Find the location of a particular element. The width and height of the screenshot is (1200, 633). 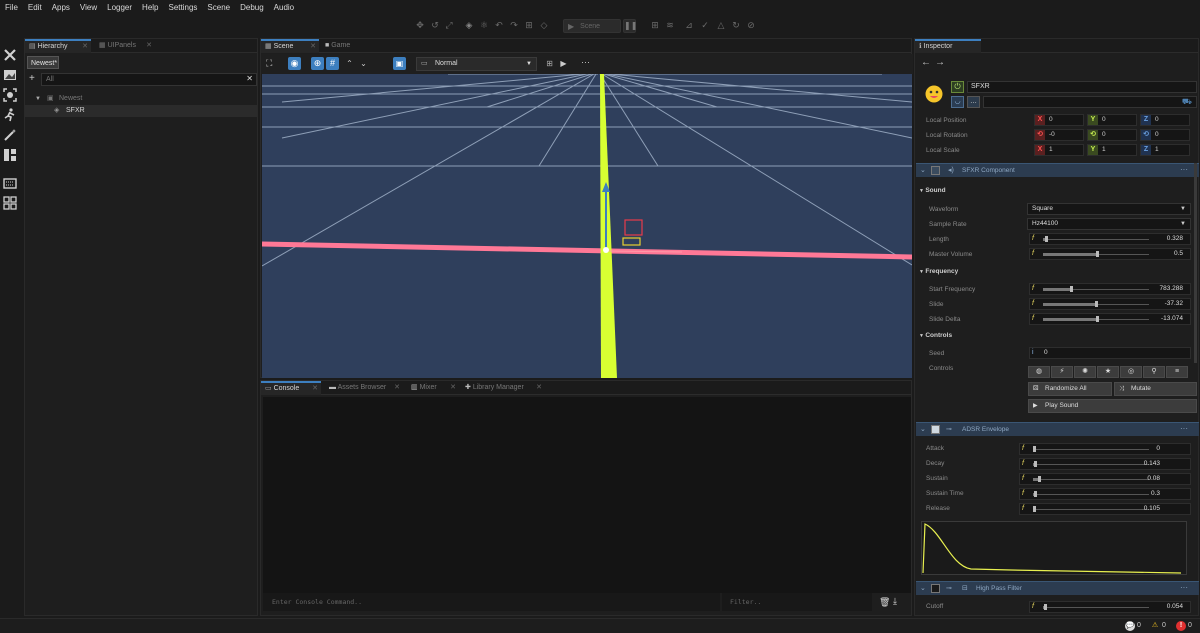

tree-item-scene: ▼ ▣ Newest is located at coordinates (141, 99).